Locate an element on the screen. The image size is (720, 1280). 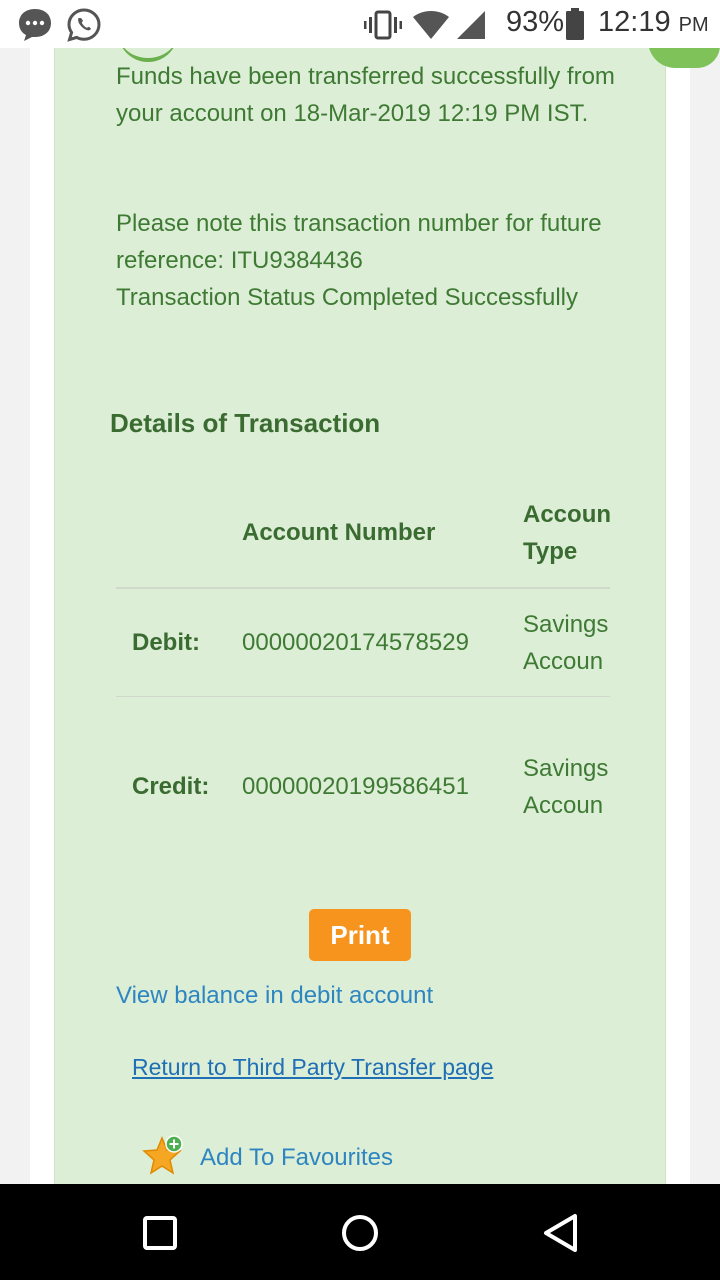
view-balance-link: View balance in debit account is located at coordinates (274, 996).